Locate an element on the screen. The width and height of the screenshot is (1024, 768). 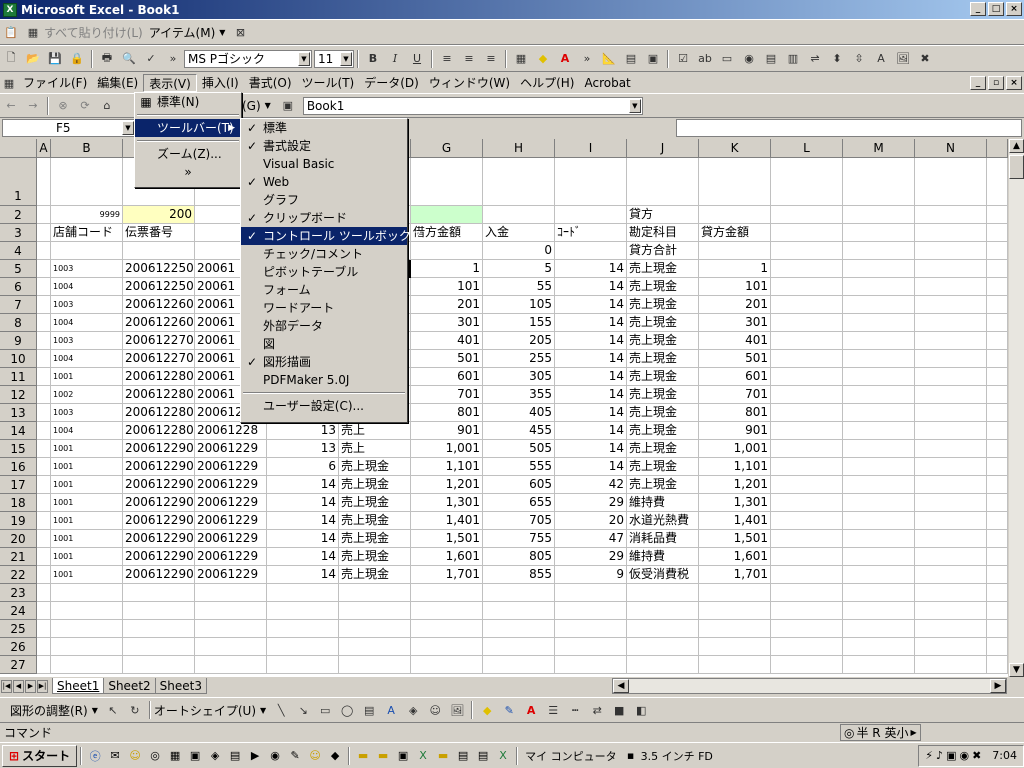
cell-o3 is located at coordinates (997, 233).